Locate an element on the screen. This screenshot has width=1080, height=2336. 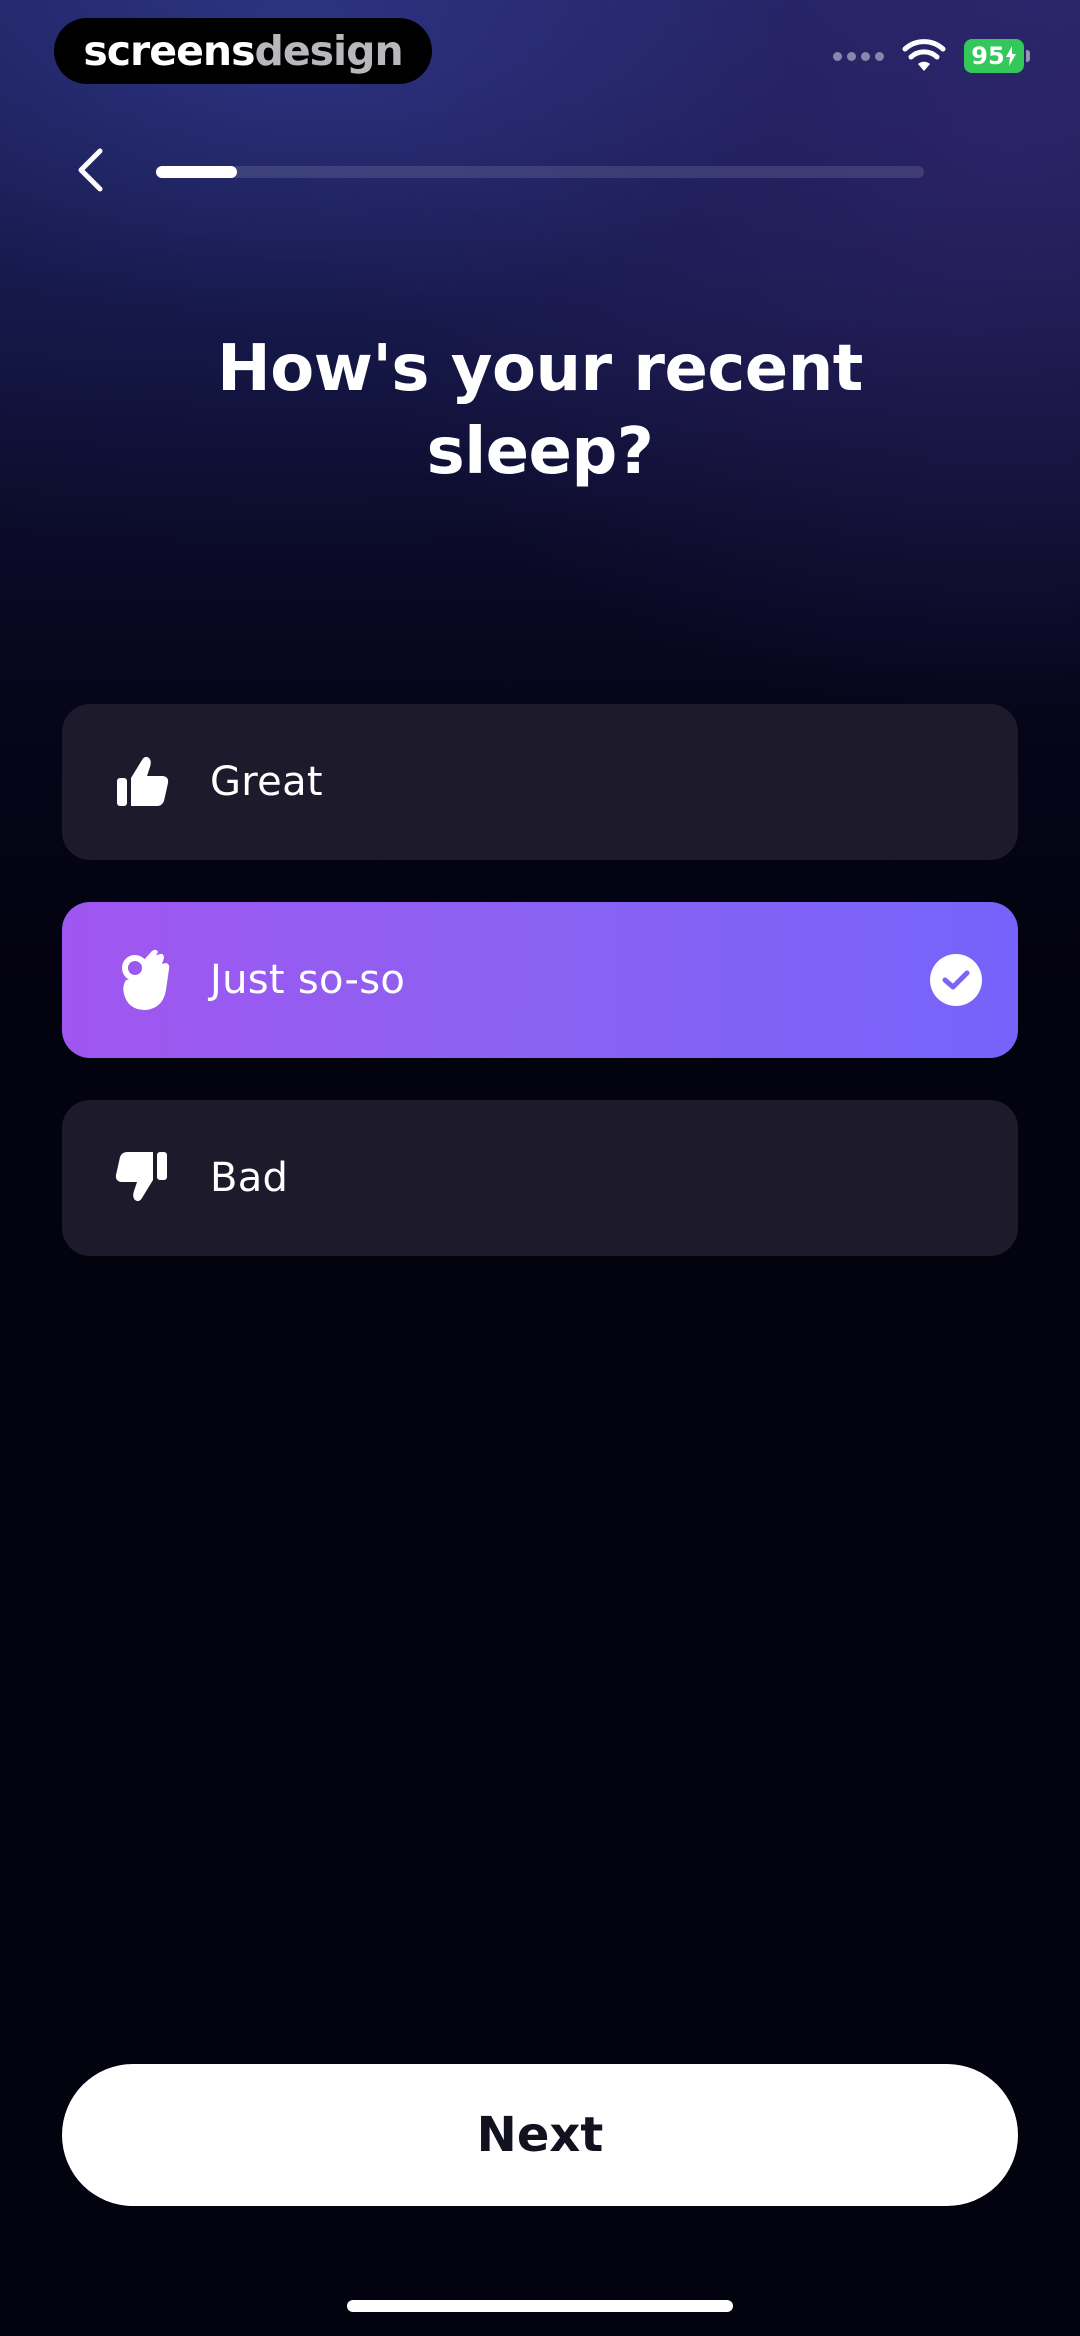
option-bad: Bad is located at coordinates (540, 1178).